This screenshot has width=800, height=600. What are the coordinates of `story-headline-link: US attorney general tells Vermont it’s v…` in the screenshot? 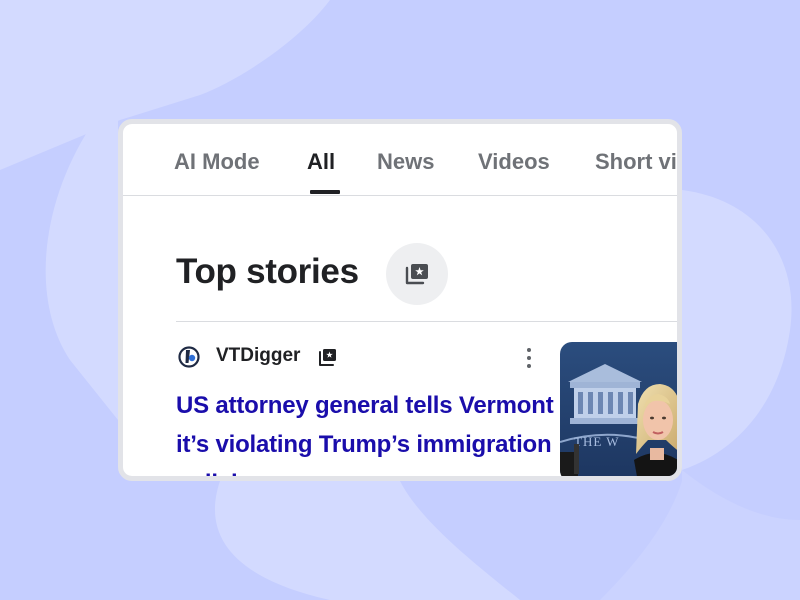 It's located at (366, 431).